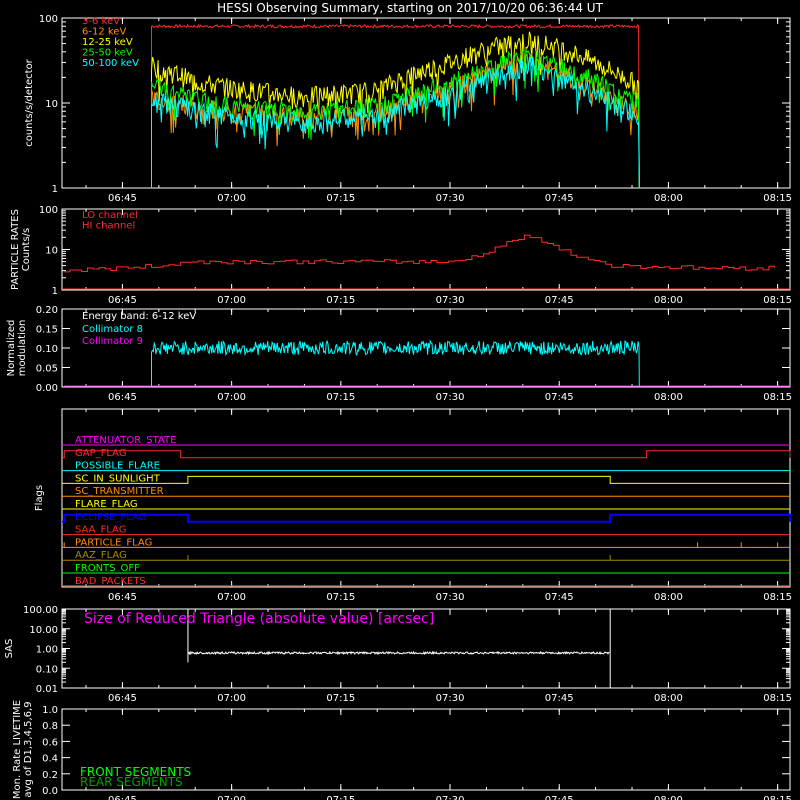 Image resolution: width=800 pixels, height=800 pixels. I want to click on counts-legend-6-12-keV: 6-12 keV, so click(104, 32).